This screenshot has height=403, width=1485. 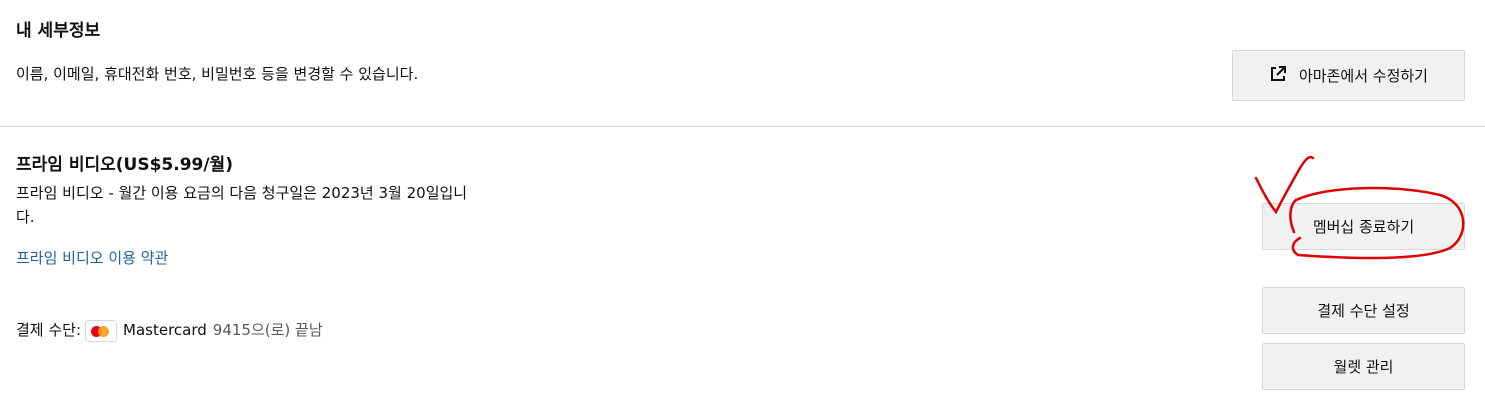 I want to click on external-link-icon, so click(x=1278, y=76).